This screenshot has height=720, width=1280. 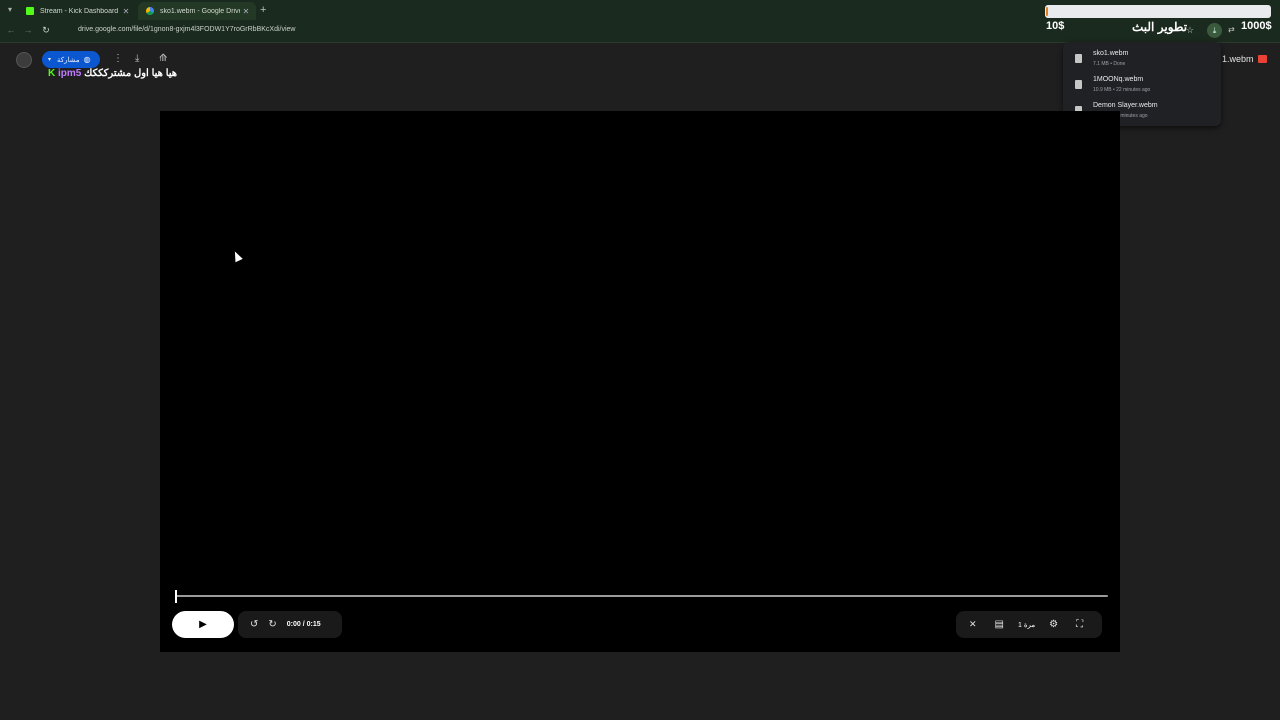 What do you see at coordinates (28, 30) in the screenshot?
I see `forward-icon: →` at bounding box center [28, 30].